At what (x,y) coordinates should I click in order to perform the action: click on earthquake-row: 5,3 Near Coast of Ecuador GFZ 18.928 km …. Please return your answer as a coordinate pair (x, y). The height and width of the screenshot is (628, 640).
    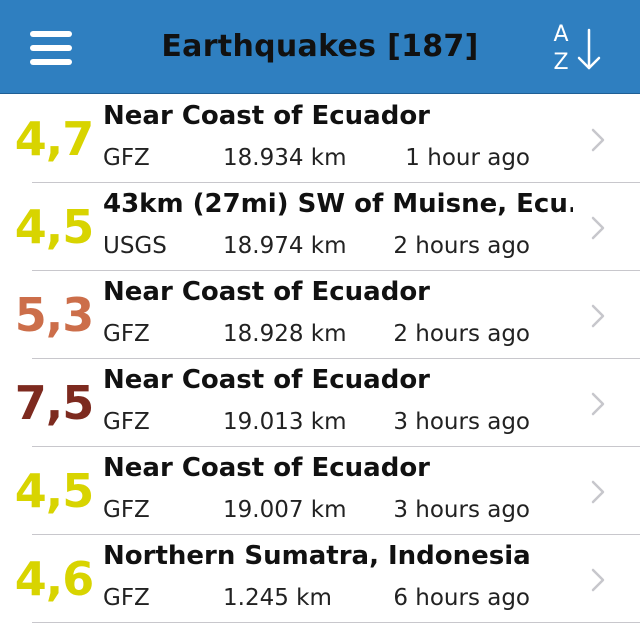
    Looking at the image, I should click on (320, 315).